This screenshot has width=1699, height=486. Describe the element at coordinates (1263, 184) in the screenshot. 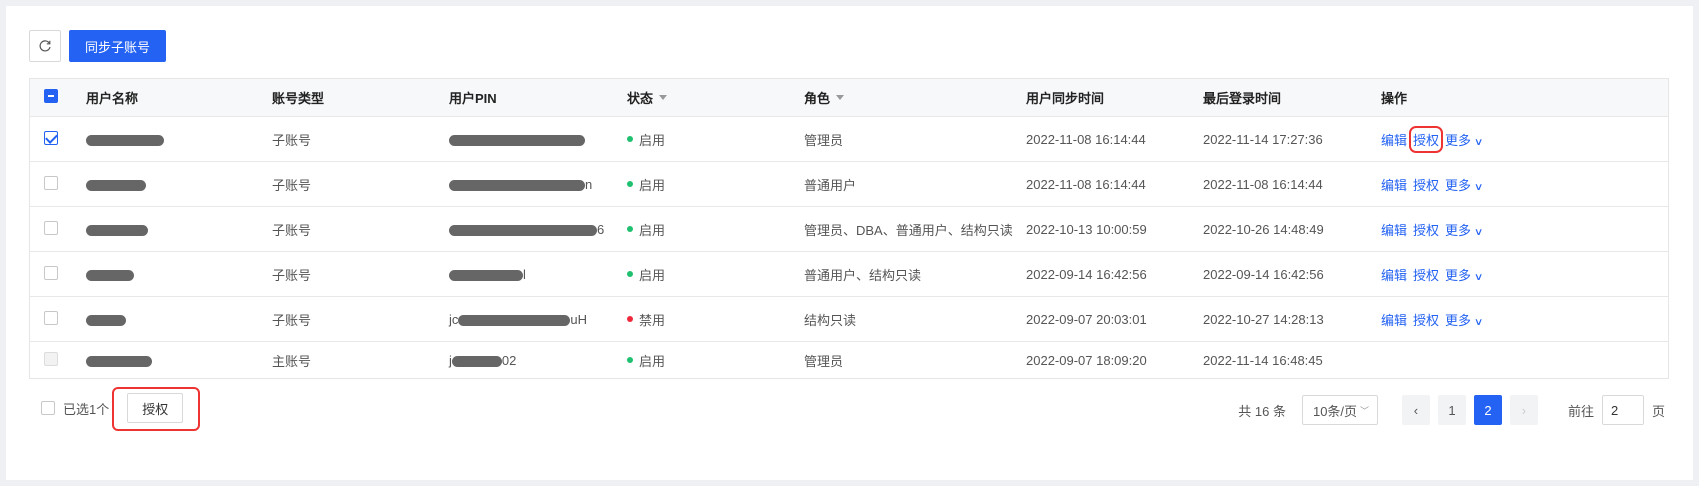

I see `login-time: 2022-11-08 16:14:44` at that location.